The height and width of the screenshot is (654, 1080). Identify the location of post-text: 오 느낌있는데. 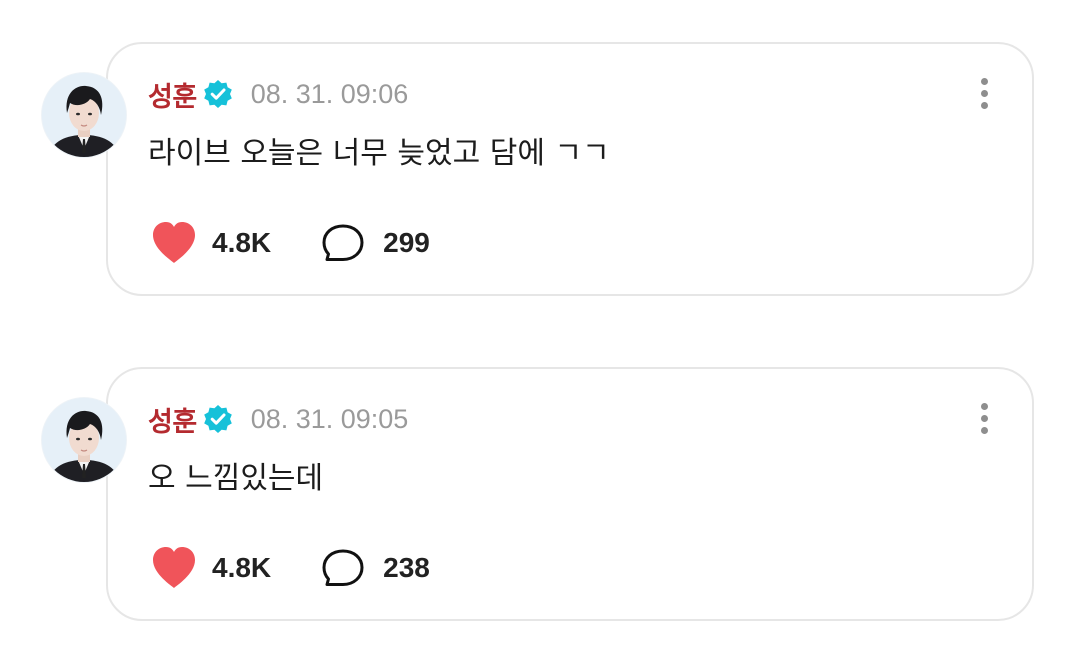
(236, 478).